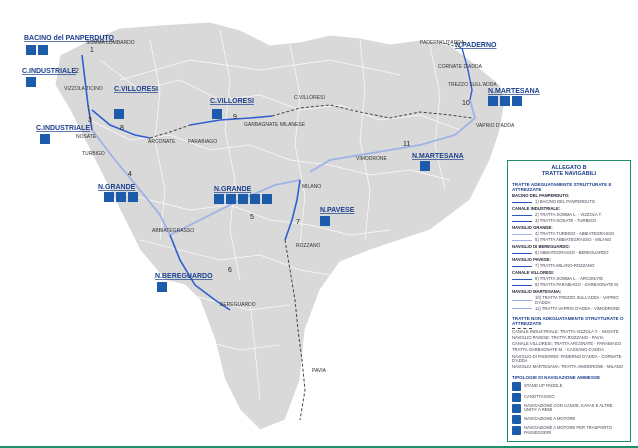  I want to click on legend-entry-head: BACINO DEL PANPERDUTO:, so click(541, 195).